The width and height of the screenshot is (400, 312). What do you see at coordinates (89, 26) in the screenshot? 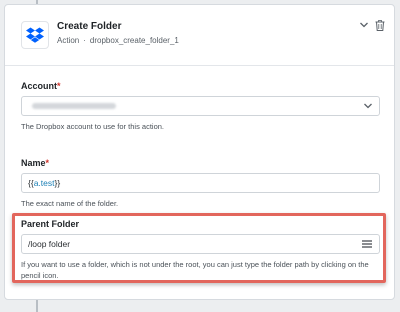
I see `step-title: Create Folder` at bounding box center [89, 26].